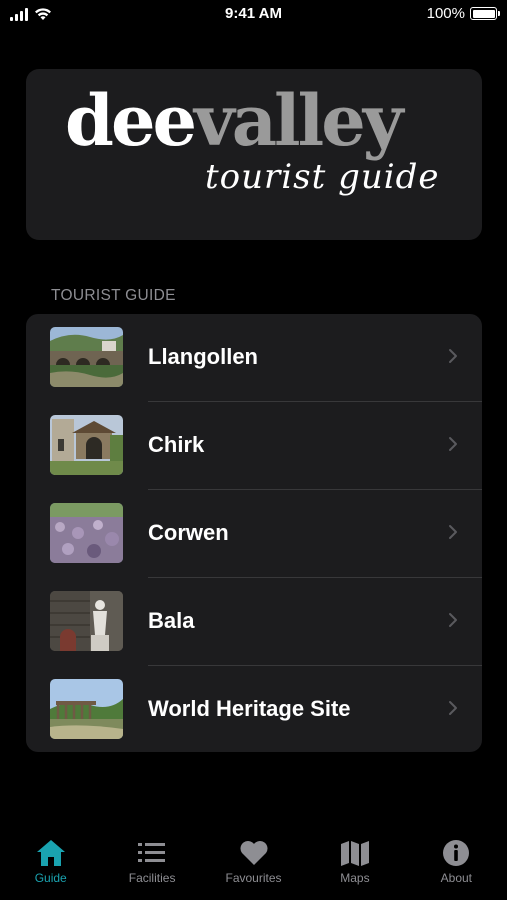  I want to click on tab-maps: Maps, so click(354, 869).